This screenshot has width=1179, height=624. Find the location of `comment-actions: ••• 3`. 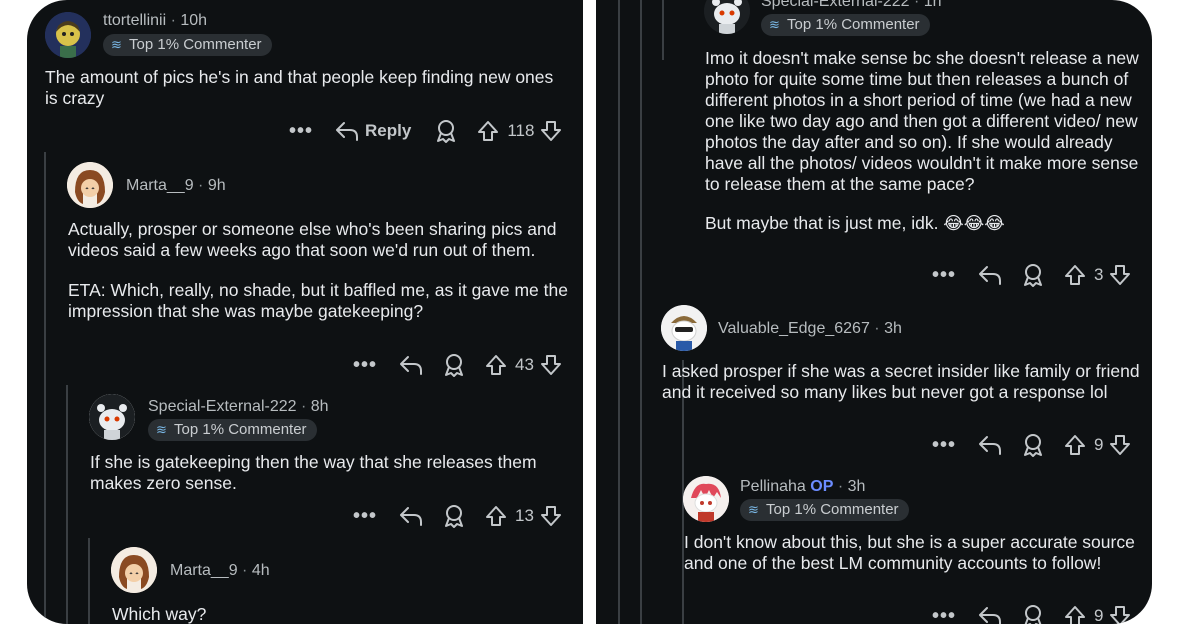

comment-actions: ••• 3 is located at coordinates (1031, 275).